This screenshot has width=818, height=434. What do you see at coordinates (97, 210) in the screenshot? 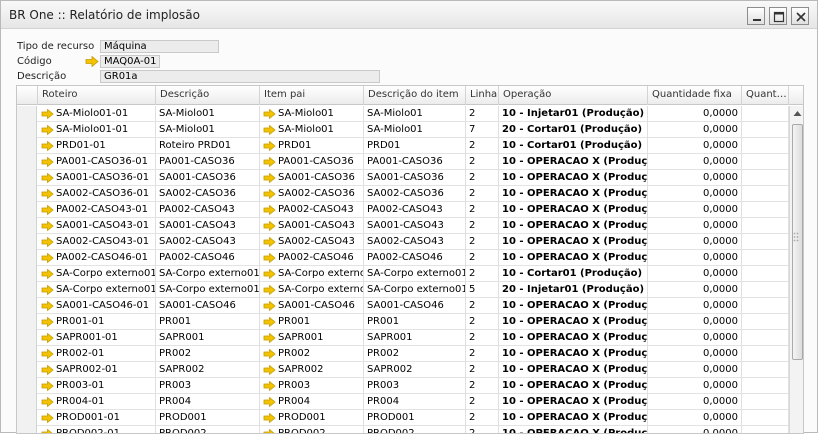
I see `cell-roteiro: PA002-CASO43-01` at bounding box center [97, 210].